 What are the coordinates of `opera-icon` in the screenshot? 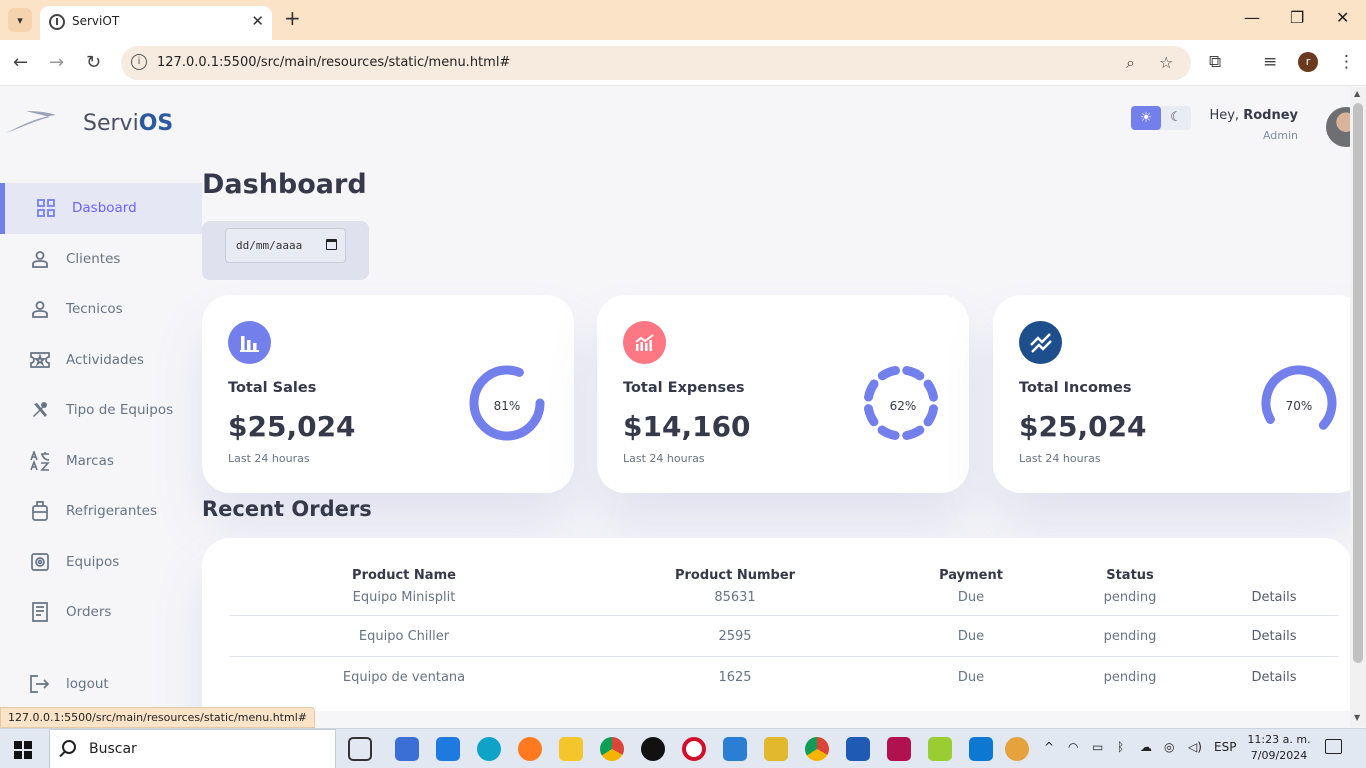 It's located at (694, 749).